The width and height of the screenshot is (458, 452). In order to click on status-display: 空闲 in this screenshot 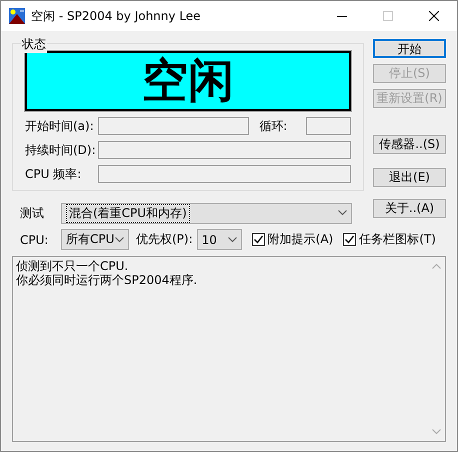, I will do `click(188, 81)`.